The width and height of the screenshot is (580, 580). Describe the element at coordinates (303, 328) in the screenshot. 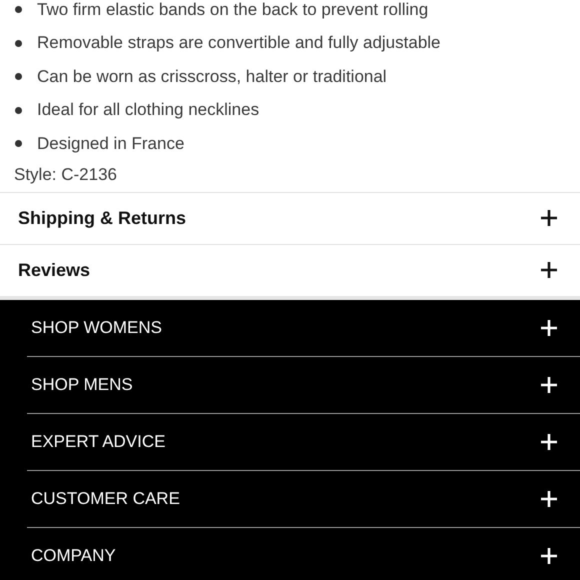

I see `footer-menu-item: SHOP WOMENS` at that location.